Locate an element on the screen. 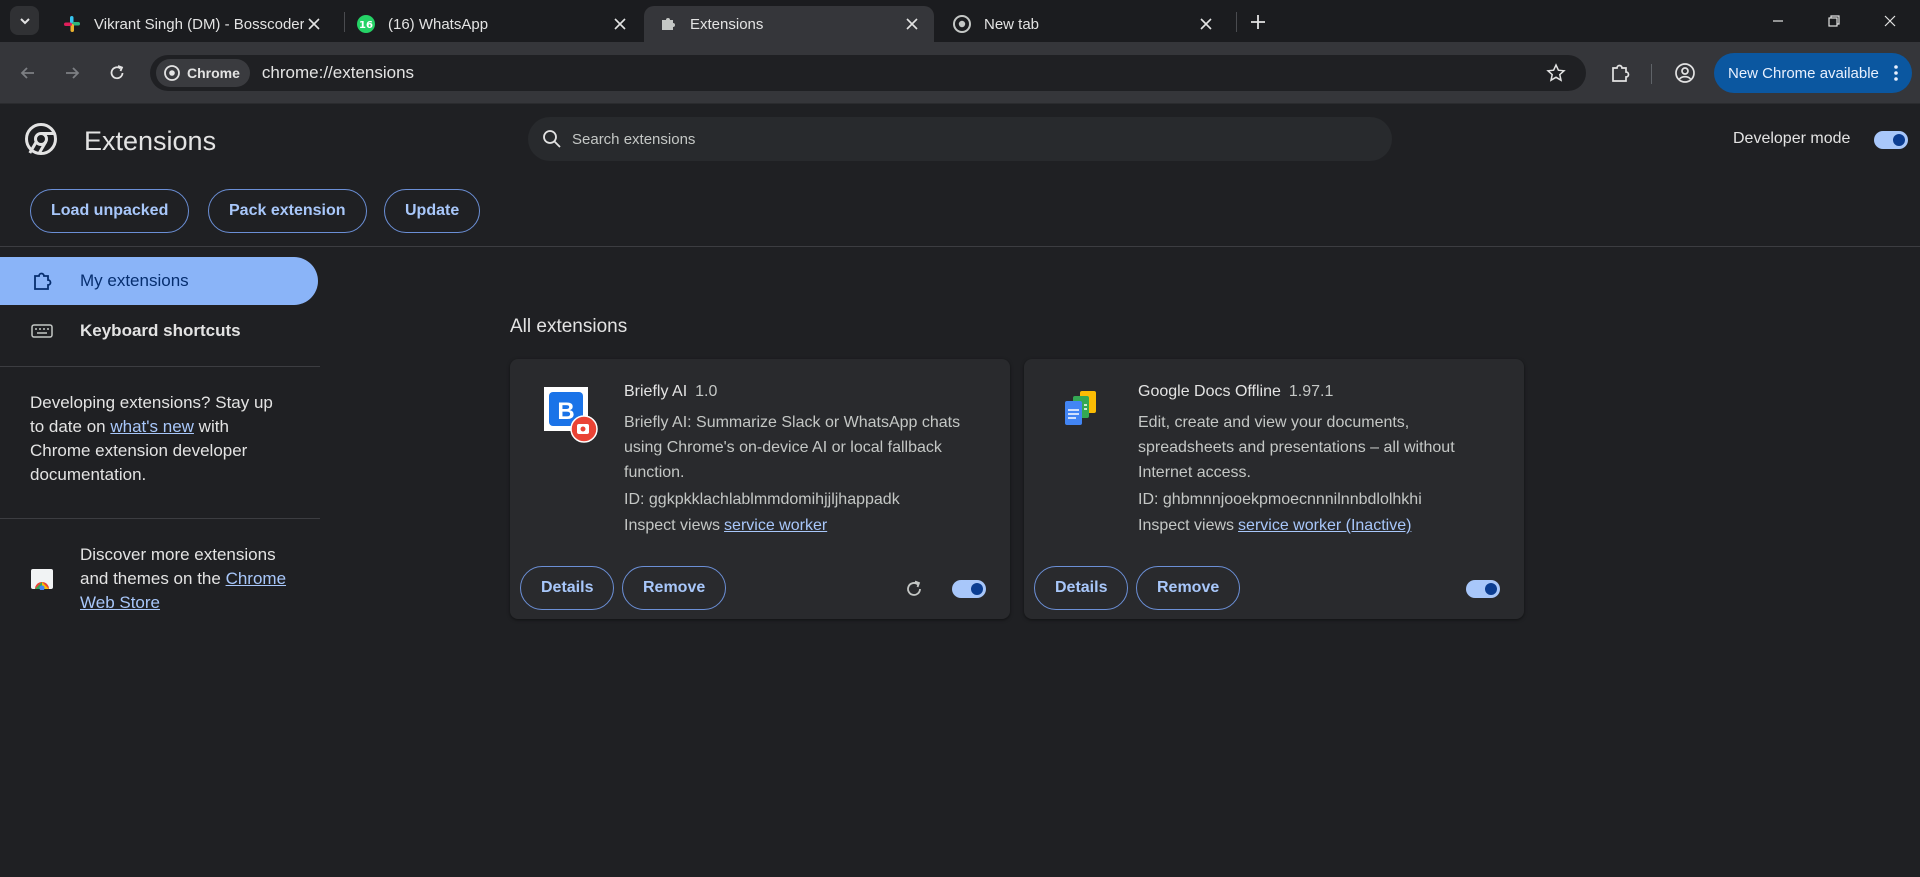 This screenshot has height=877, width=1920. chip-label: Chrome is located at coordinates (213, 73).